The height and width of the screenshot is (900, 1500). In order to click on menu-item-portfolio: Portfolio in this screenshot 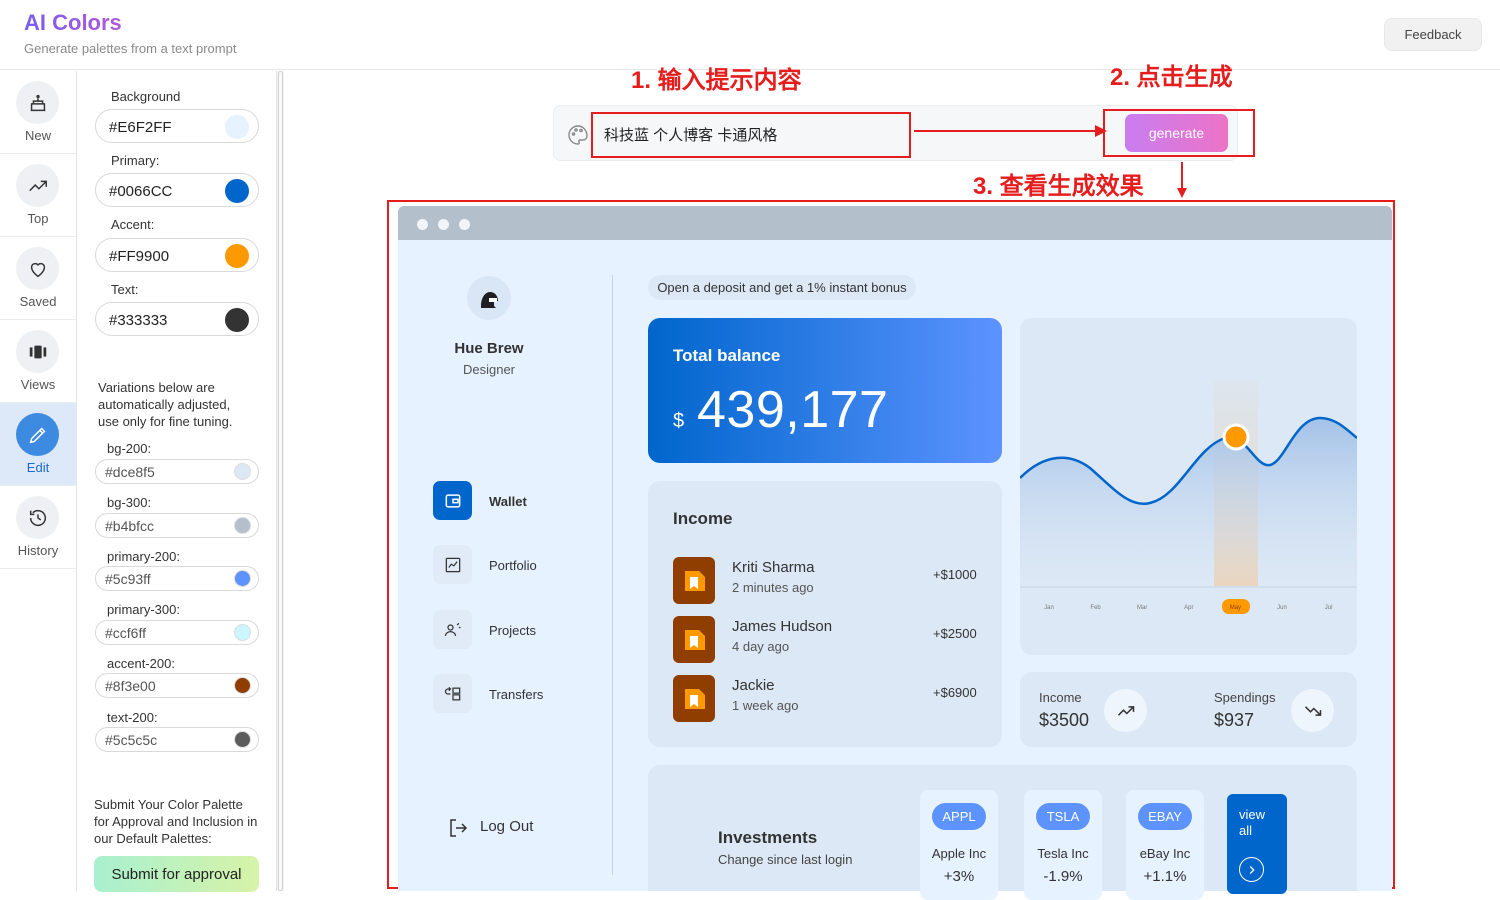, I will do `click(513, 565)`.